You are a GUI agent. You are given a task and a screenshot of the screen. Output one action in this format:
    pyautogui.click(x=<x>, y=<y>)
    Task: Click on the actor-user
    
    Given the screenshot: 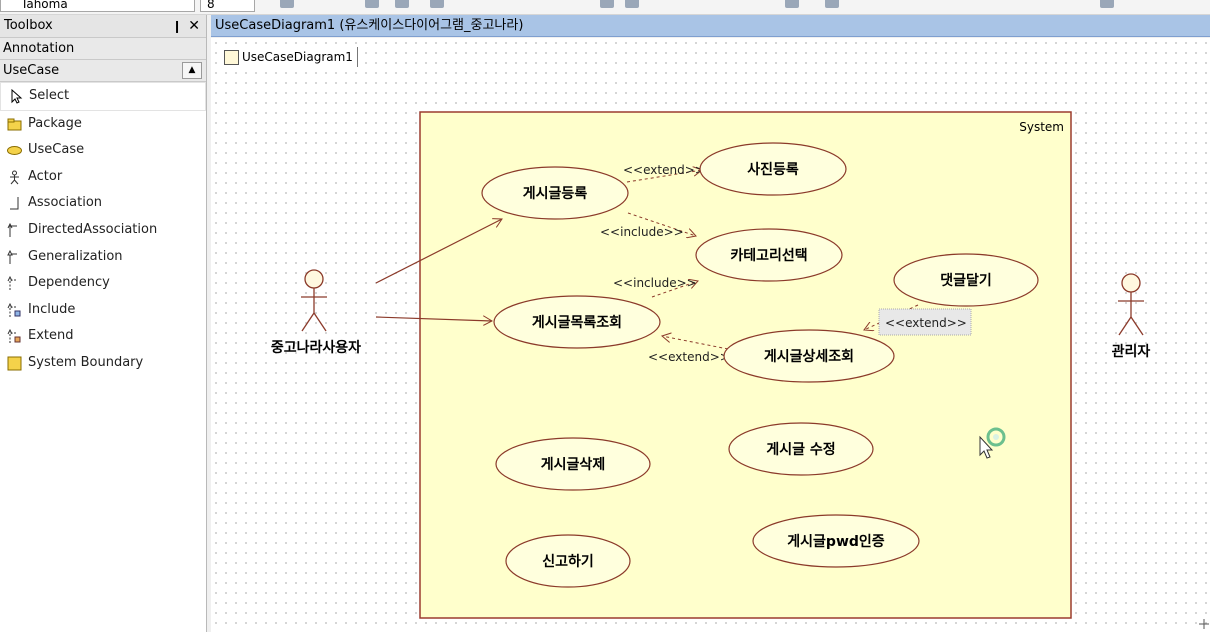 What is the action you would take?
    pyautogui.click(x=314, y=300)
    